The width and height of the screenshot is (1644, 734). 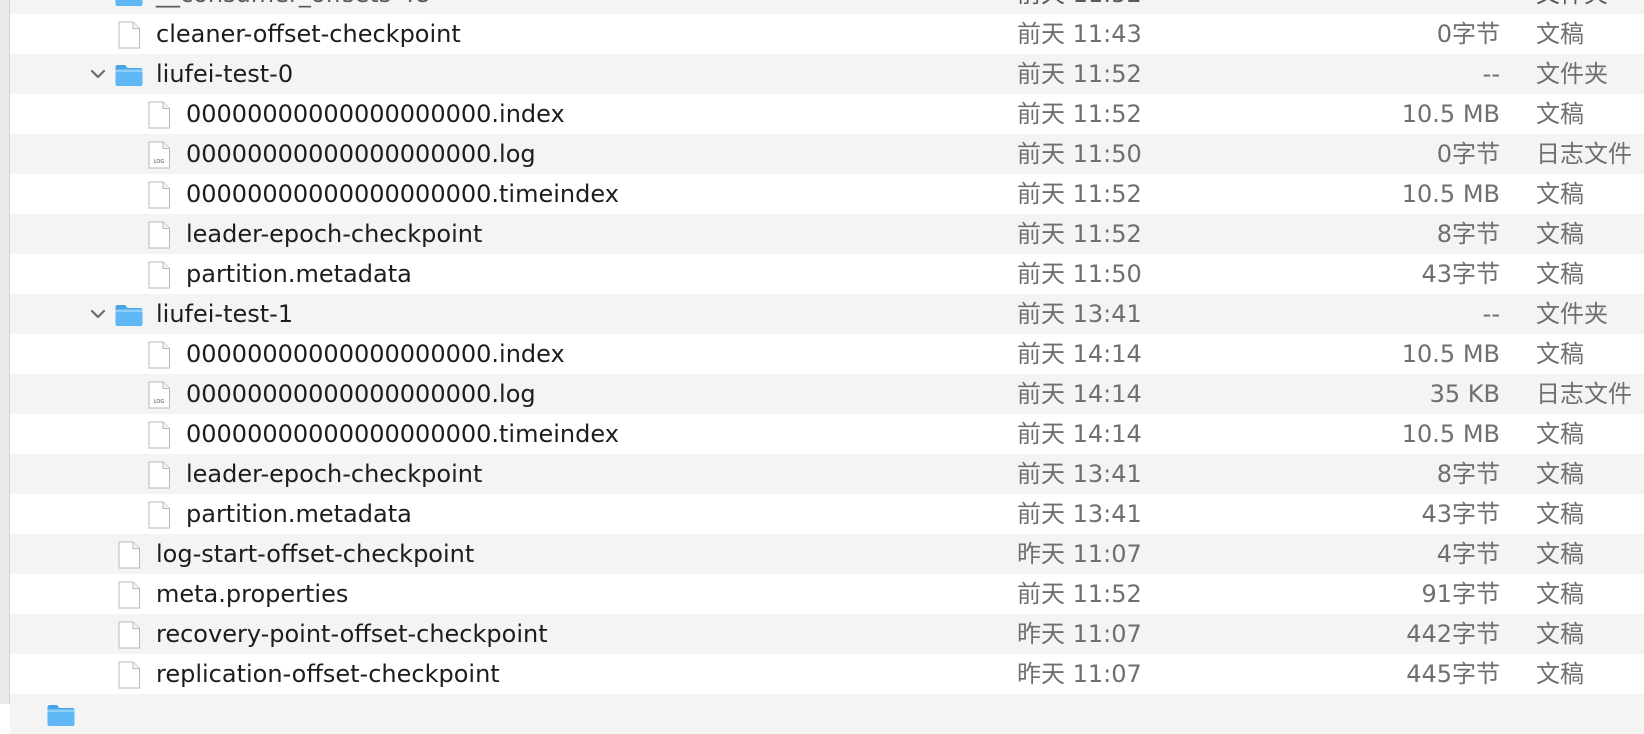 What do you see at coordinates (225, 74) in the screenshot?
I see `file-name: liufei-test-0` at bounding box center [225, 74].